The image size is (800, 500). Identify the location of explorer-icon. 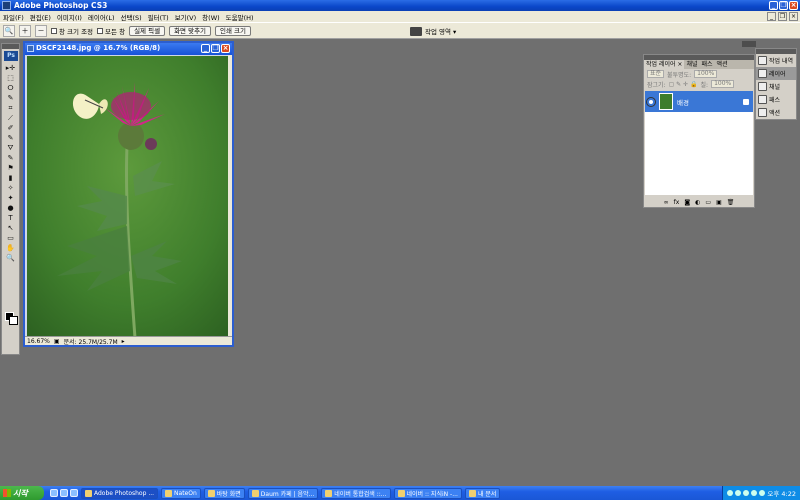
(64, 493).